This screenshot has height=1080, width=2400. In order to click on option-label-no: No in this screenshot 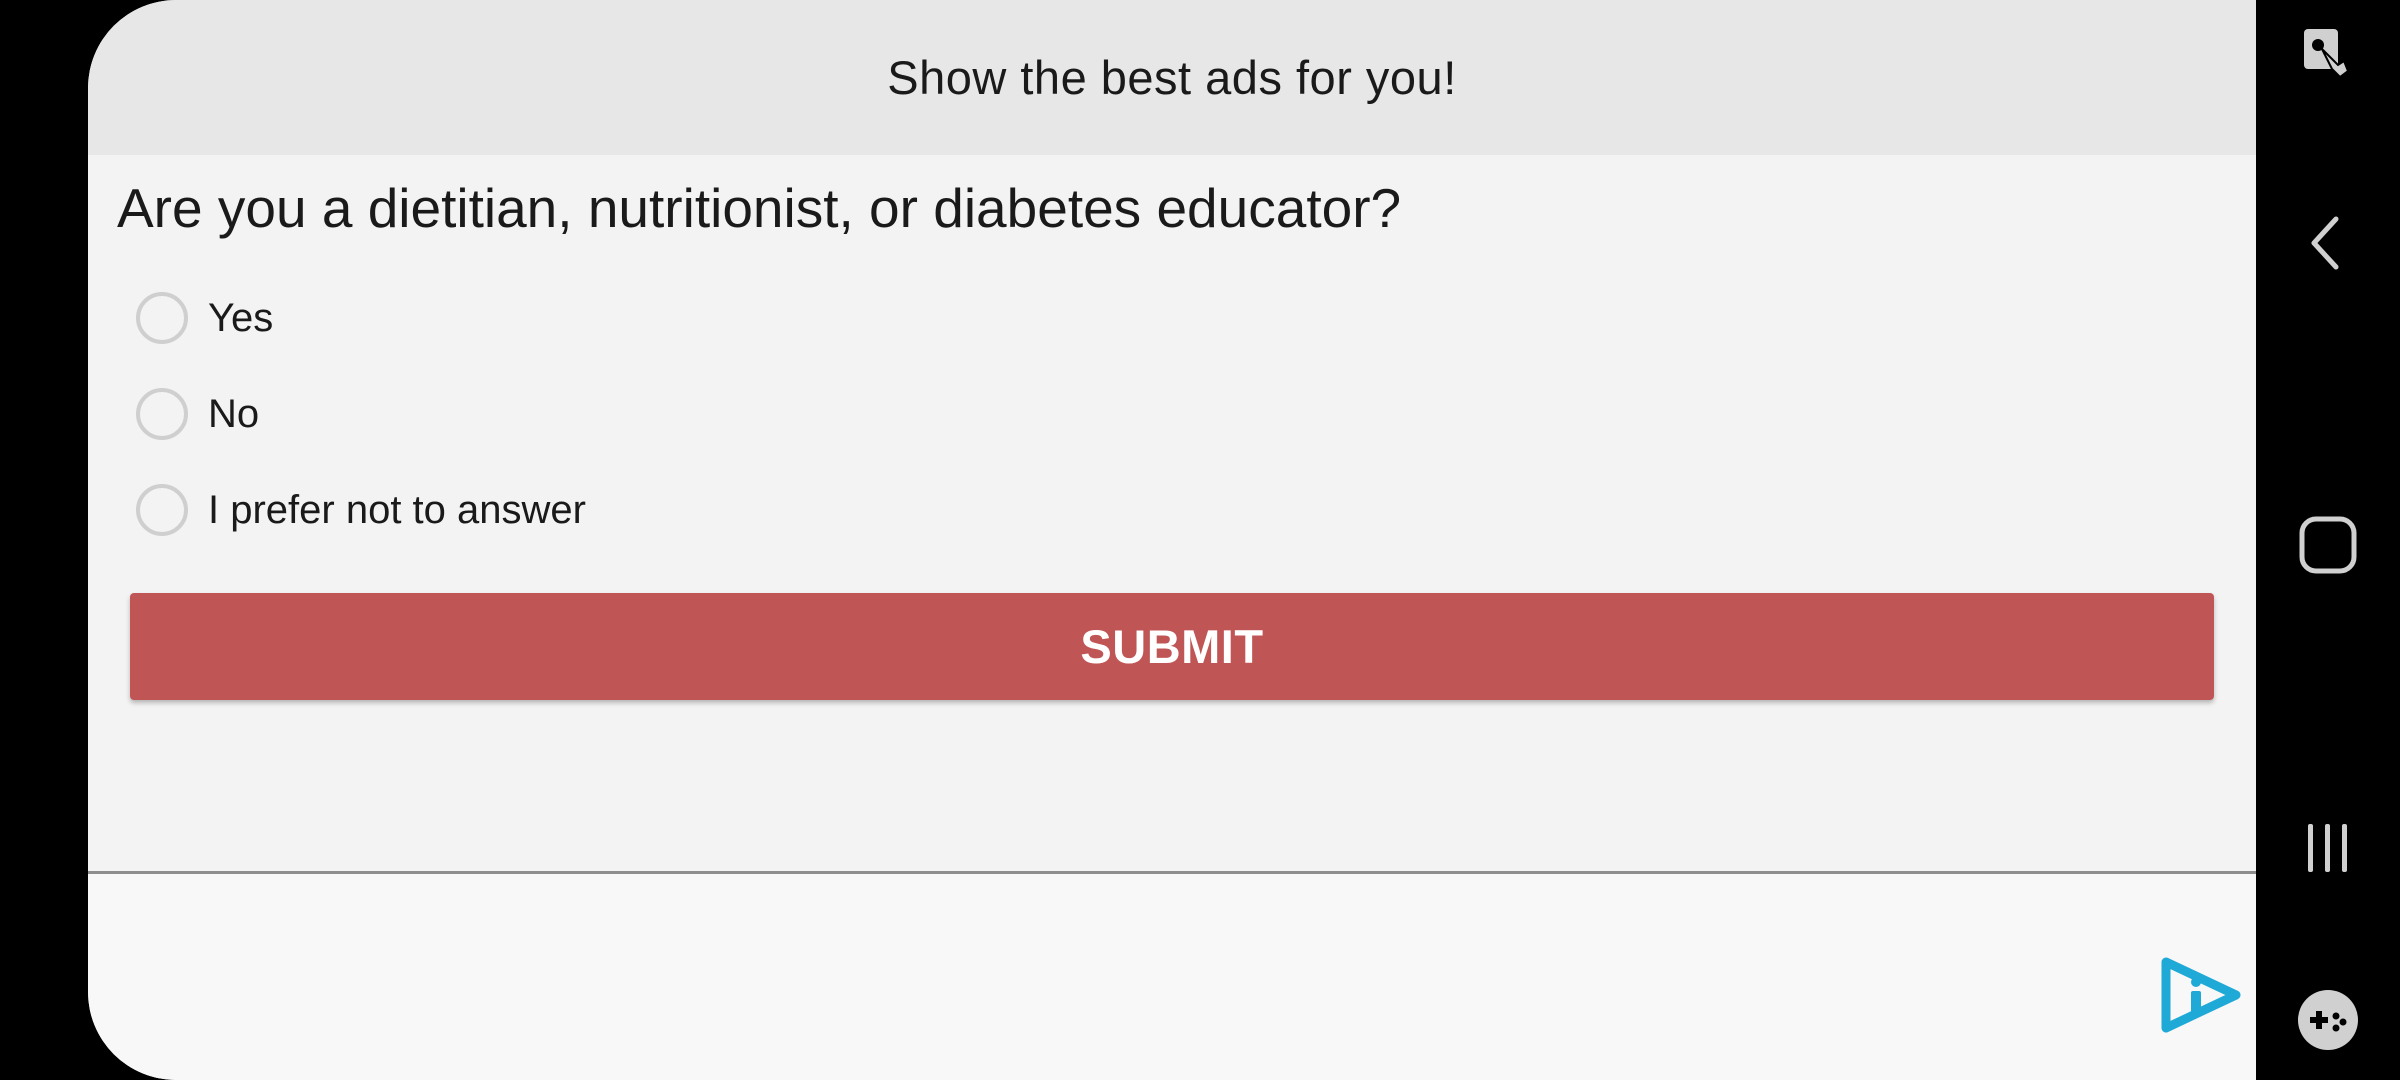, I will do `click(234, 413)`.